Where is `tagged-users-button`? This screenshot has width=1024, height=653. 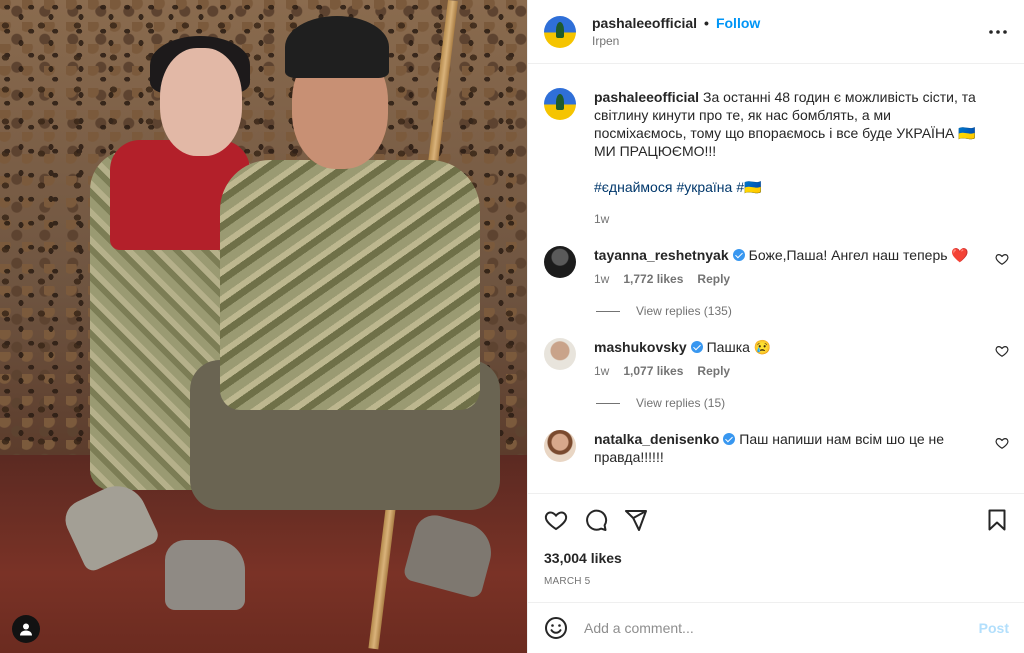 tagged-users-button is located at coordinates (26, 629).